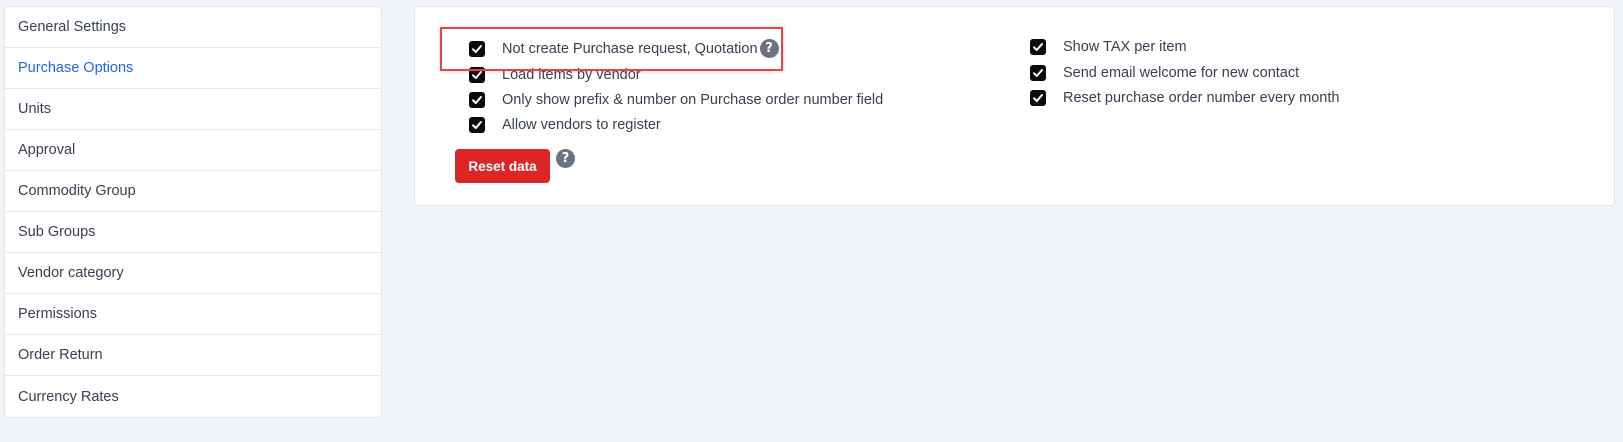 The height and width of the screenshot is (442, 1623). What do you see at coordinates (60, 355) in the screenshot?
I see `sidebar-item-label: Order Return` at bounding box center [60, 355].